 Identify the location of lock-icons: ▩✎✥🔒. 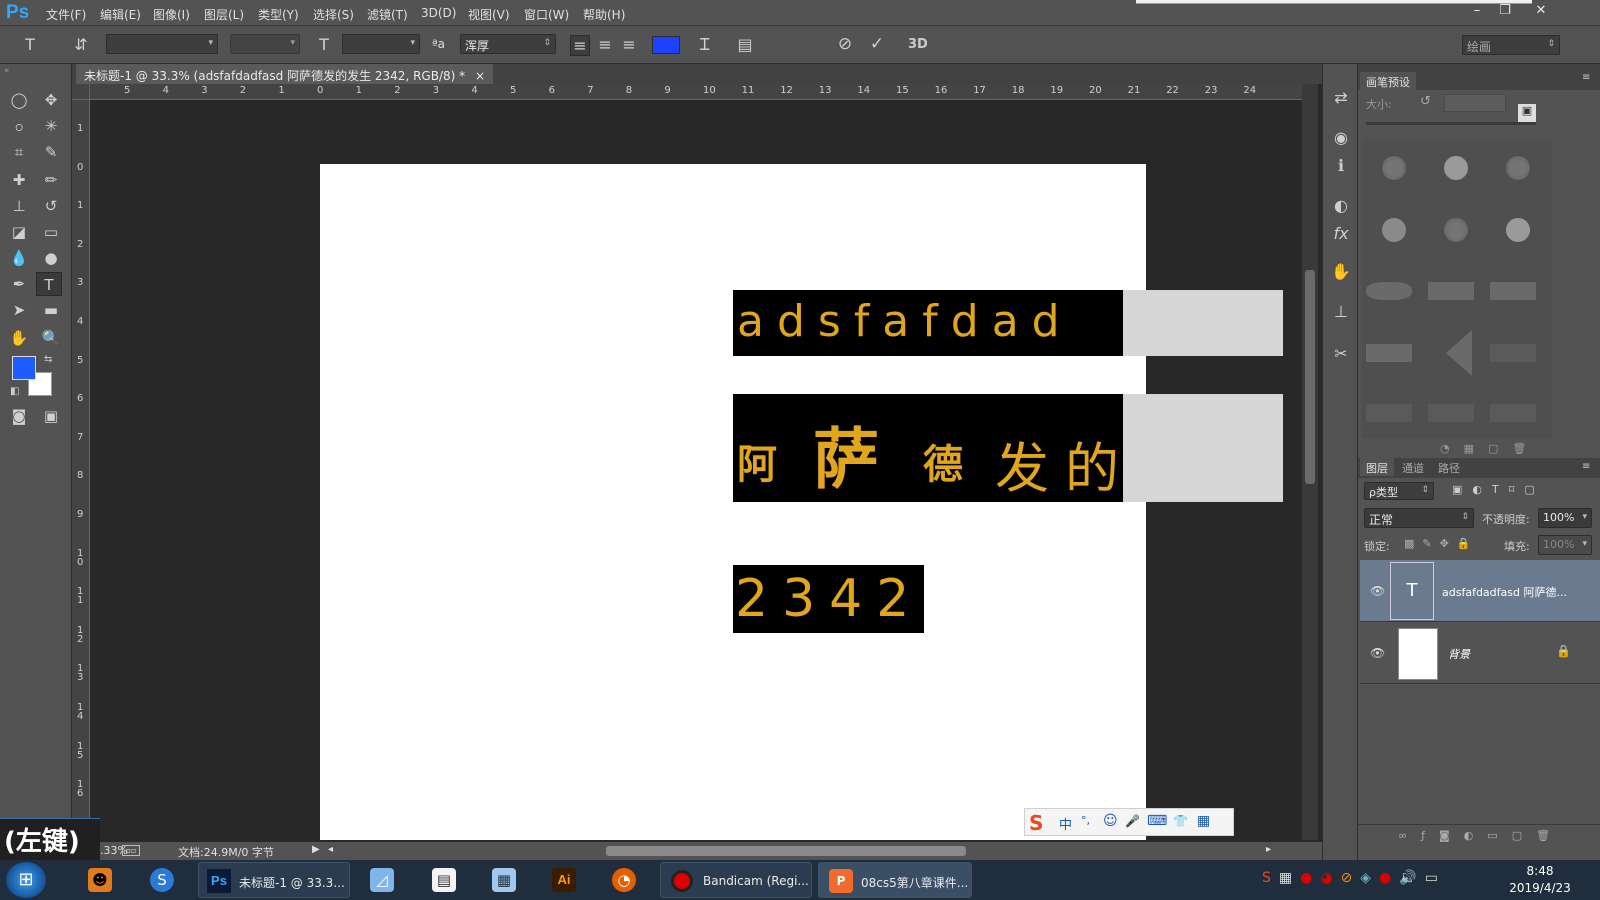
(1441, 543).